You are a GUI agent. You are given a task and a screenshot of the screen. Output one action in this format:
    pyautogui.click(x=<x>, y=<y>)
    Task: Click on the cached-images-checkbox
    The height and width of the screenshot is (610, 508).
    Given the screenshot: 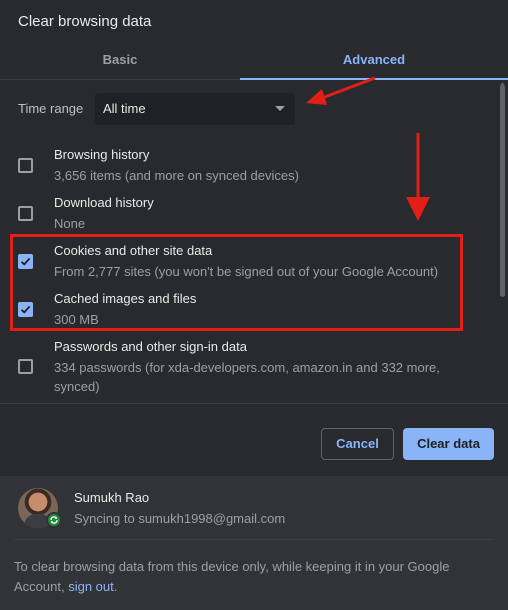 What is the action you would take?
    pyautogui.click(x=25, y=309)
    